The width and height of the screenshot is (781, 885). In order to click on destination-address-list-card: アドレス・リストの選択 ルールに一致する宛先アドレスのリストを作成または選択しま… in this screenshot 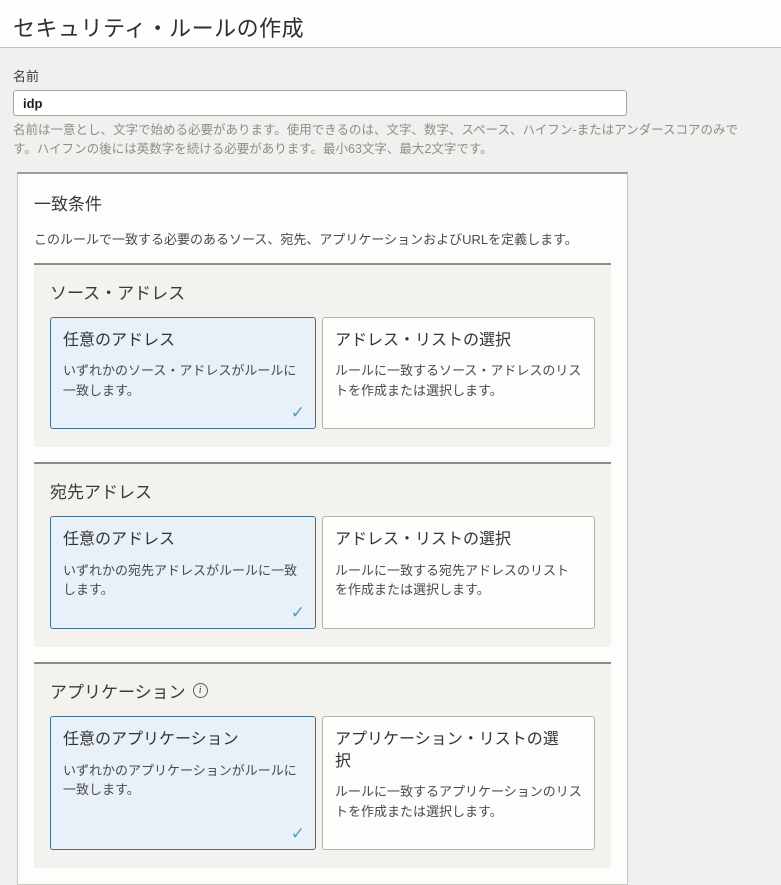, I will do `click(458, 572)`.